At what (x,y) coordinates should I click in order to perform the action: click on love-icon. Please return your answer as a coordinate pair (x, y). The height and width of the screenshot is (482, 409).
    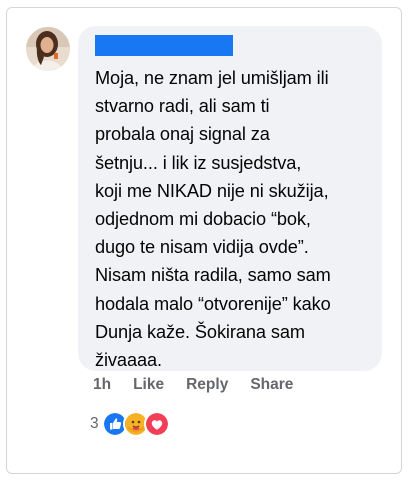
    Looking at the image, I should click on (156, 424).